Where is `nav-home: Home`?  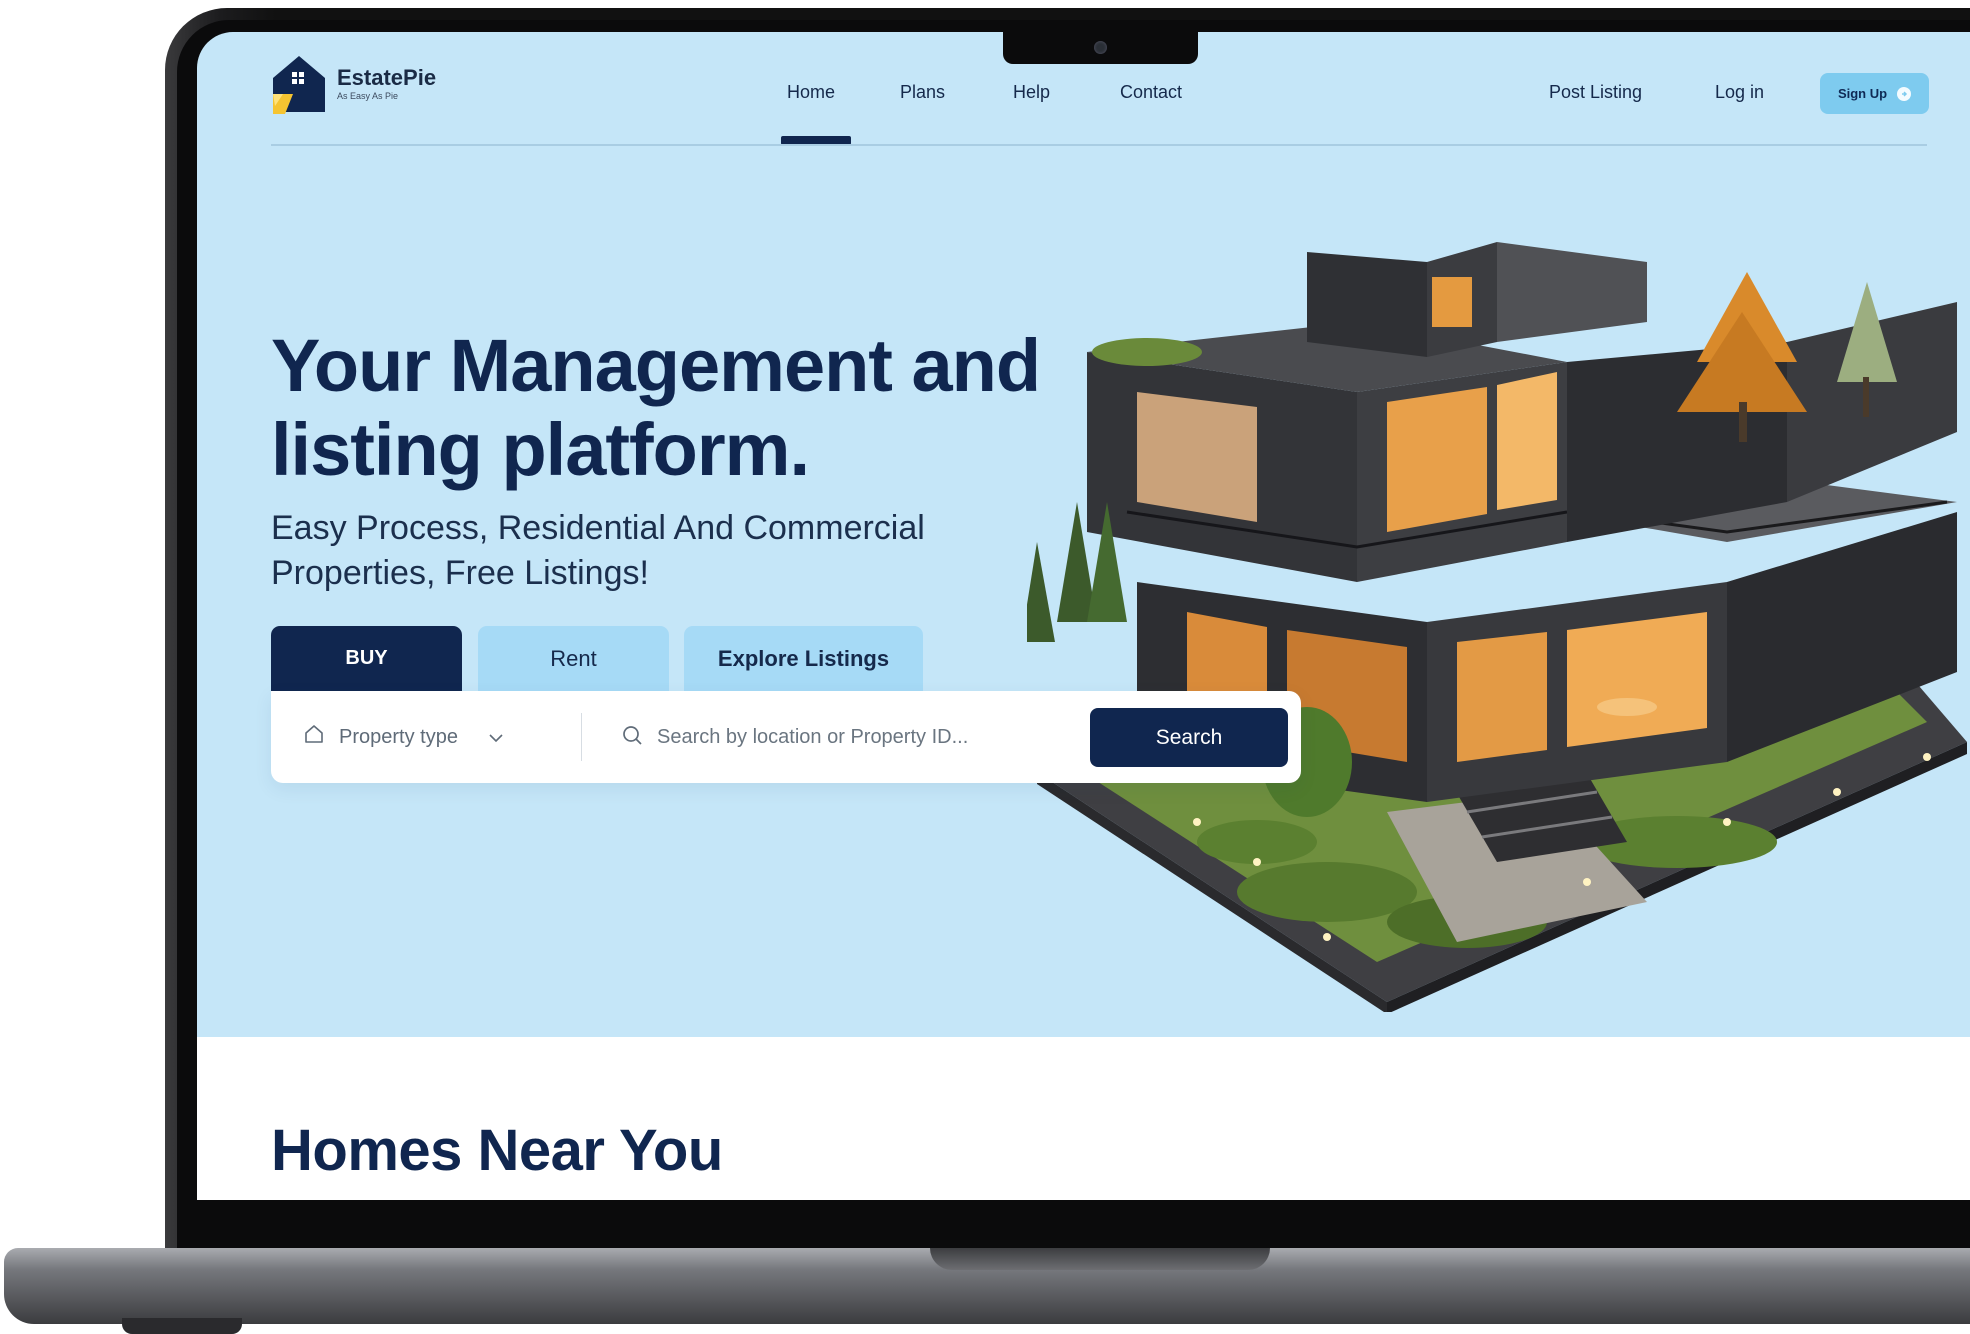
nav-home: Home is located at coordinates (811, 92).